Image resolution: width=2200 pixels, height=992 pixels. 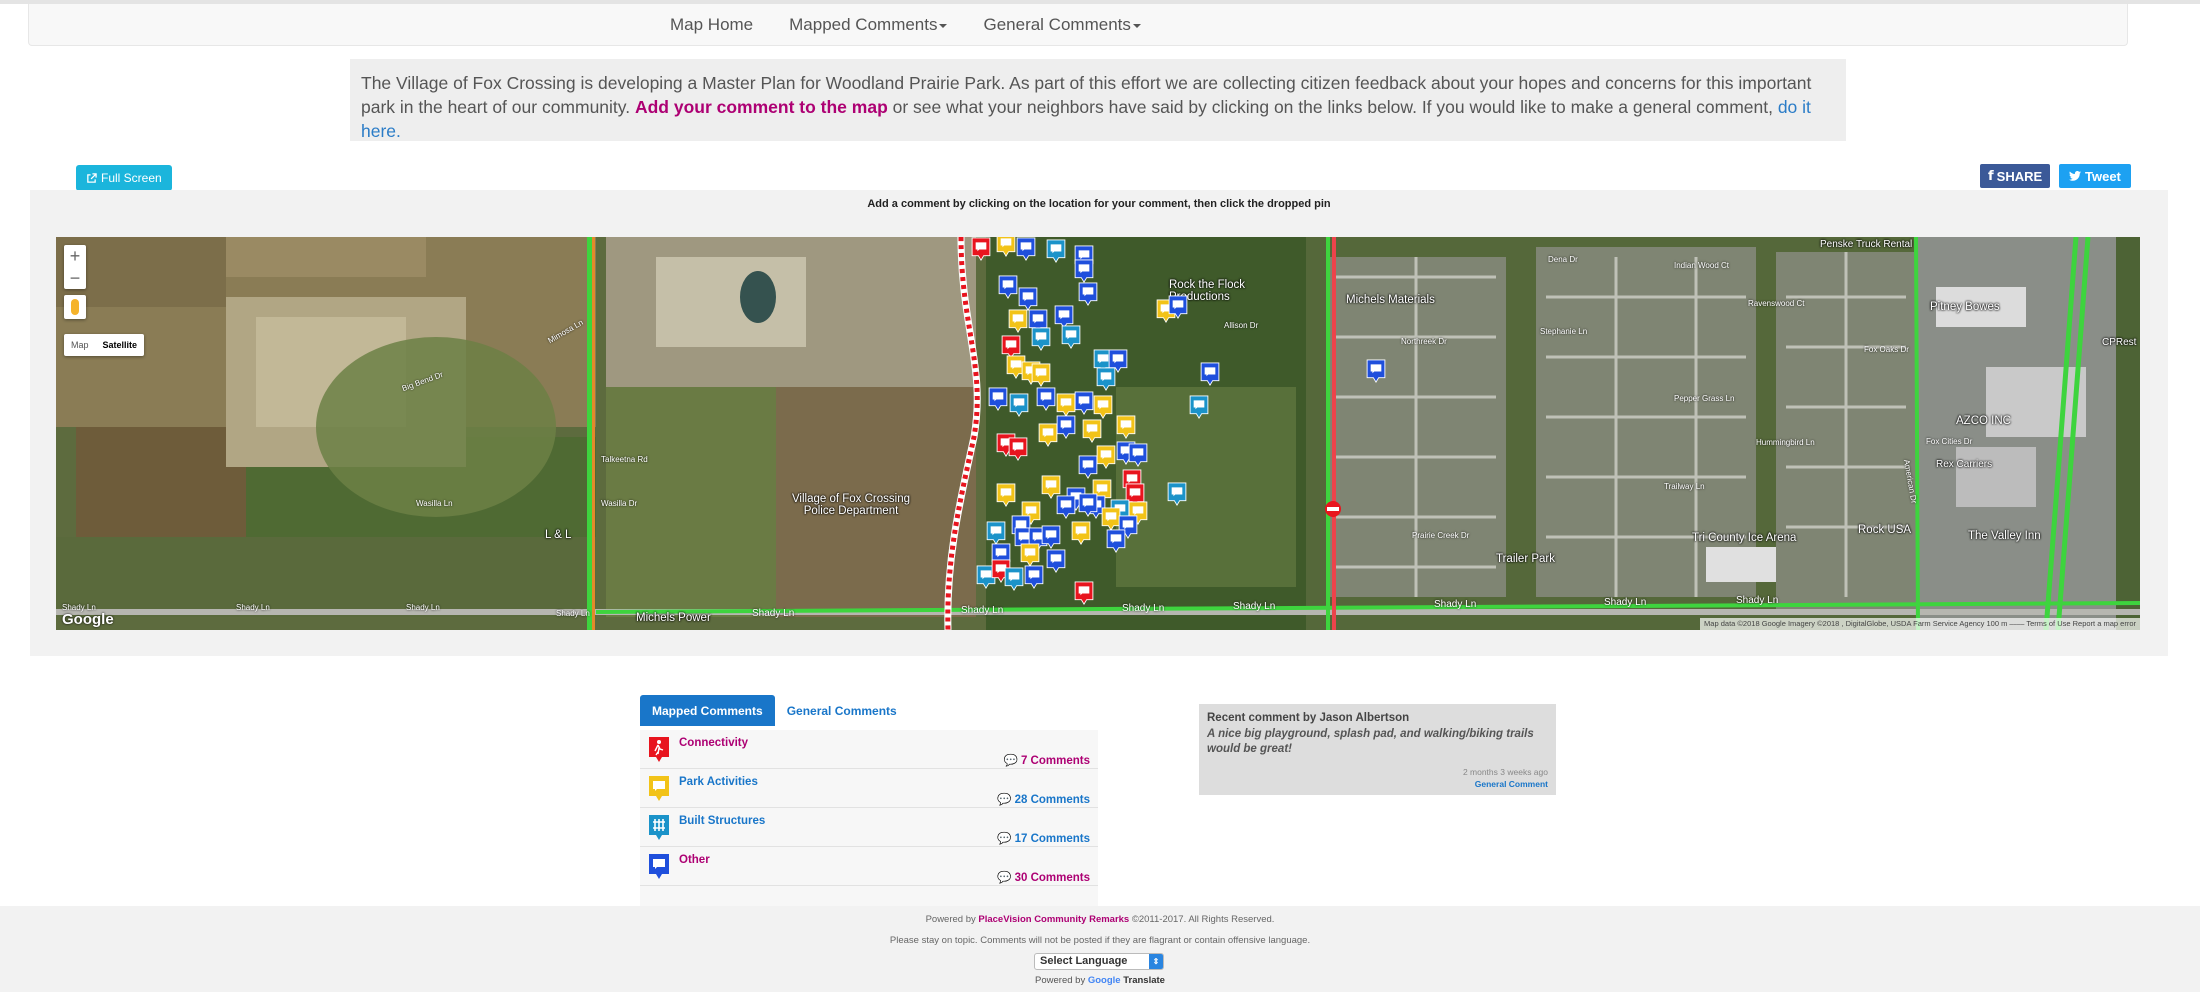 I want to click on nav-map-home: Map Home, so click(x=711, y=25).